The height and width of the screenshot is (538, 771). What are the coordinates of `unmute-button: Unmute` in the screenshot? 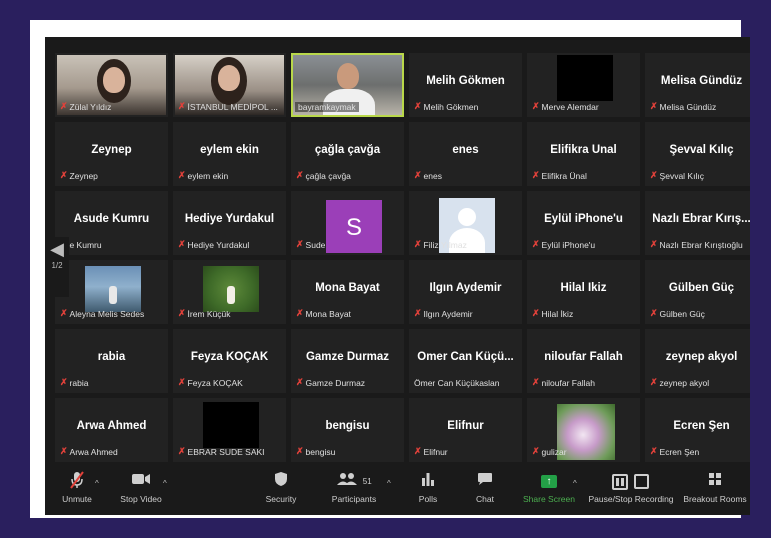 It's located at (77, 487).